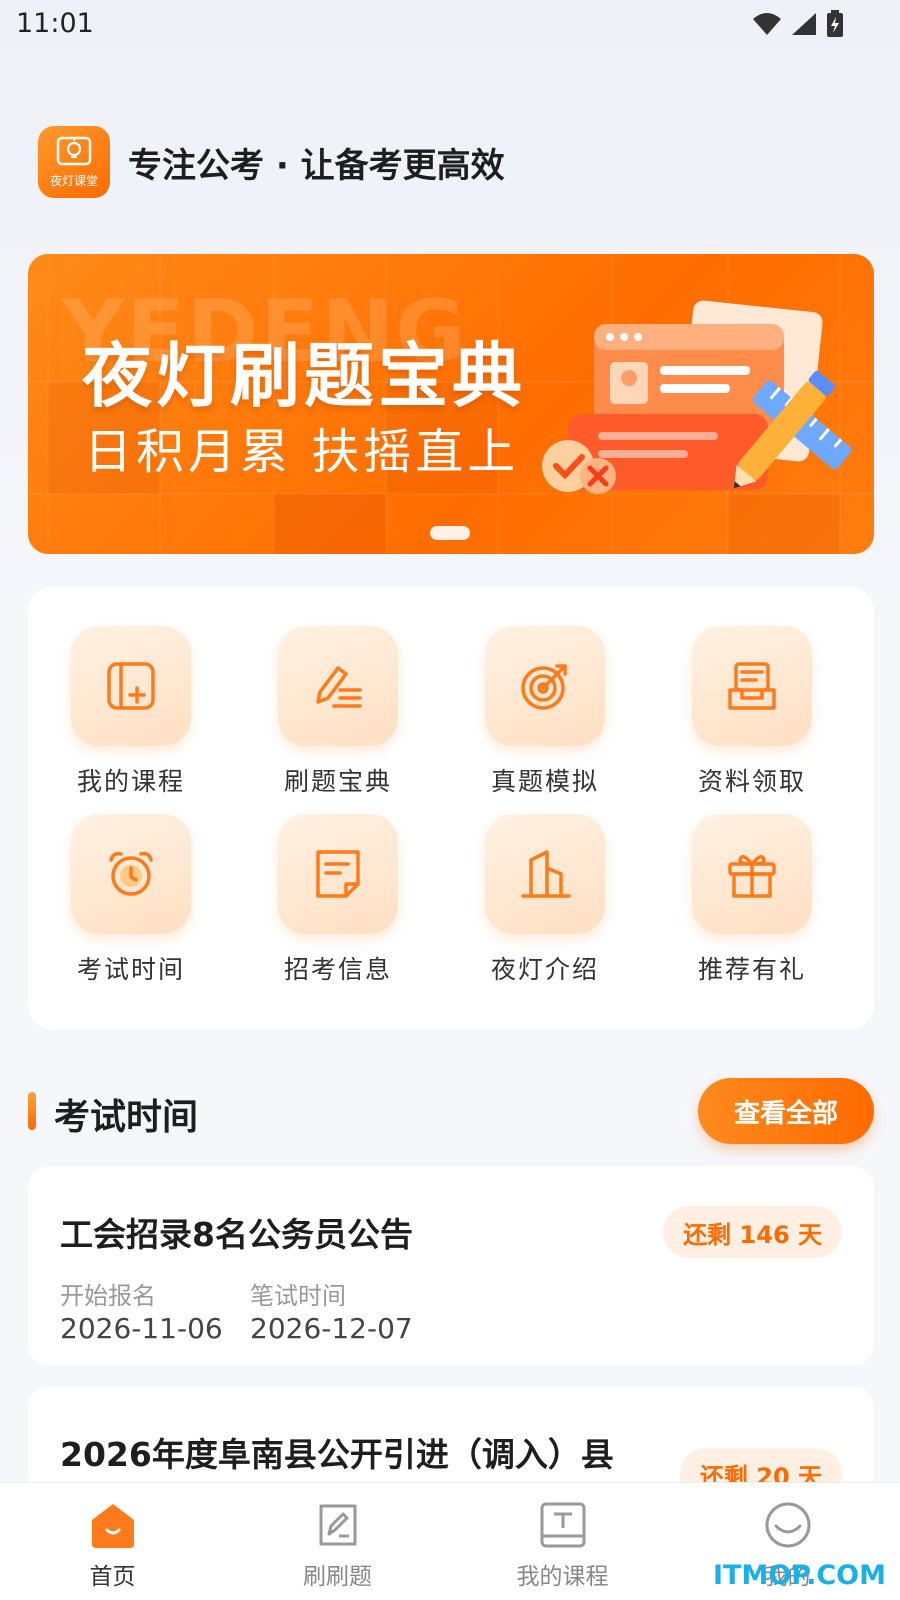  I want to click on building-icon, so click(545, 874).